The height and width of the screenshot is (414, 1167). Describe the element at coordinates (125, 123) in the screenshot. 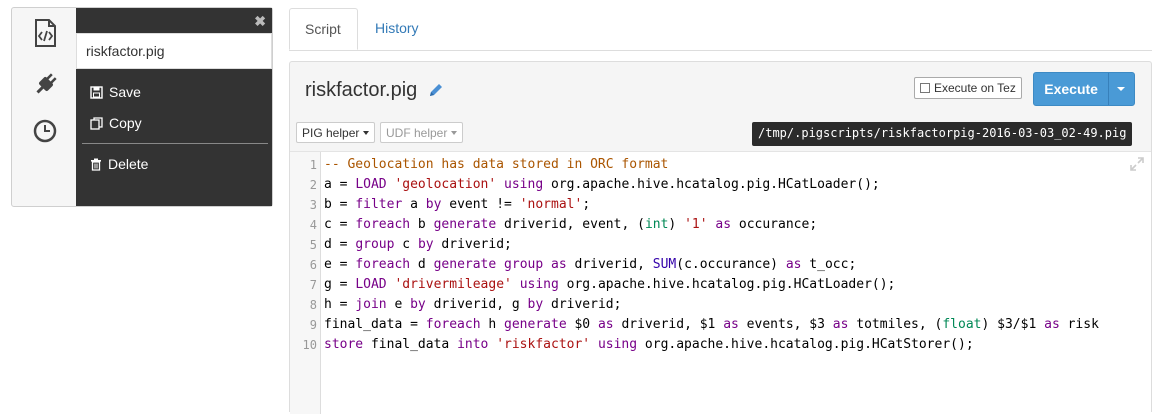

I see `copy-label: Copy` at that location.